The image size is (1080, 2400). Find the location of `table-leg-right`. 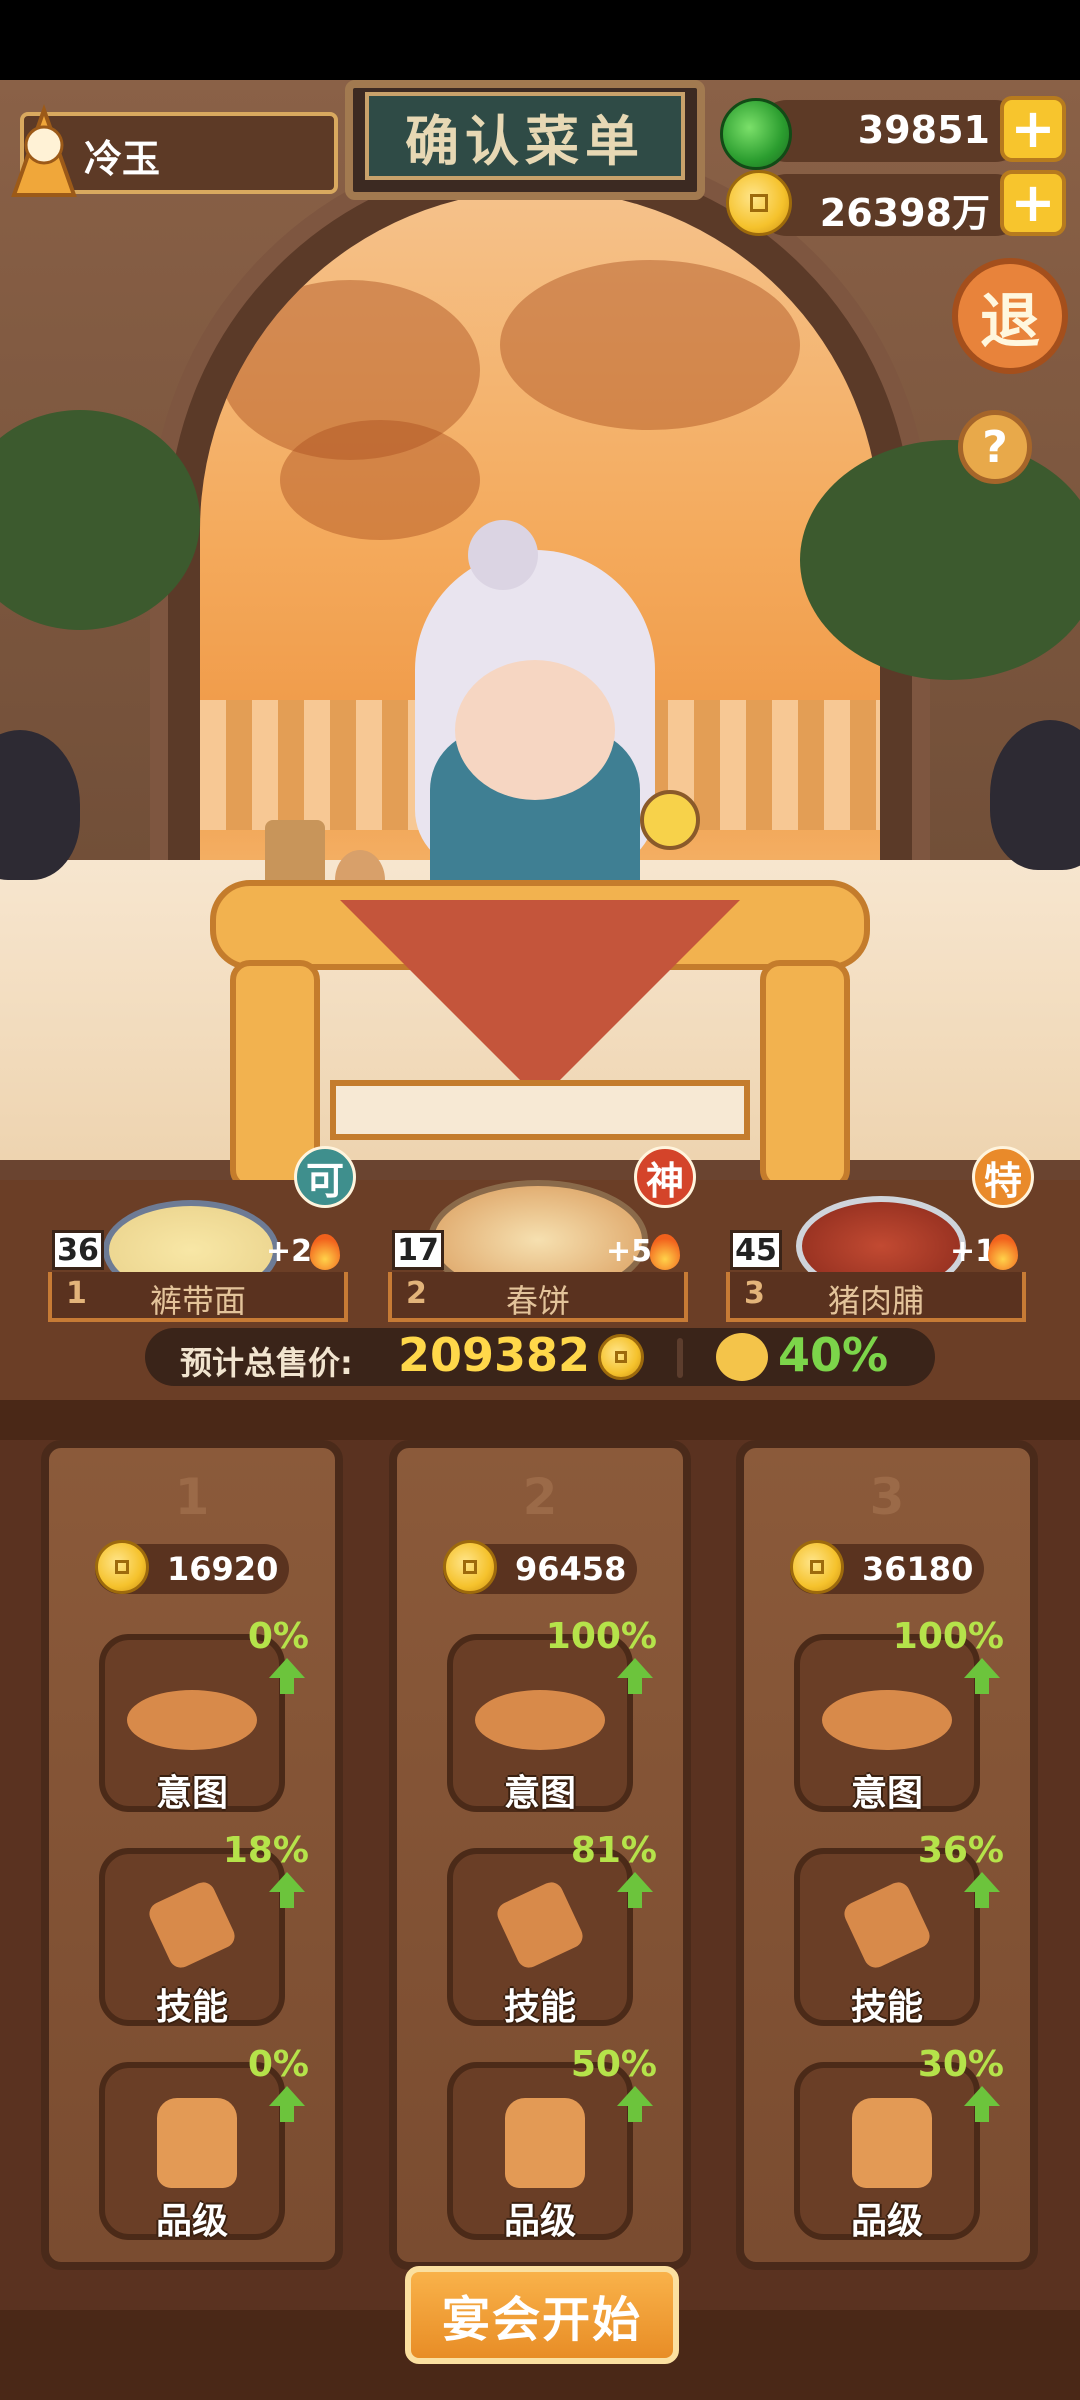

table-leg-right is located at coordinates (805, 1075).